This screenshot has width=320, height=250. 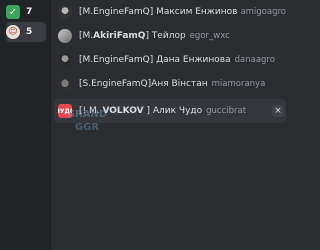 I want to click on list-item: [M.AkiriFamQ] Тейлор egor_wxc, so click(x=170, y=36).